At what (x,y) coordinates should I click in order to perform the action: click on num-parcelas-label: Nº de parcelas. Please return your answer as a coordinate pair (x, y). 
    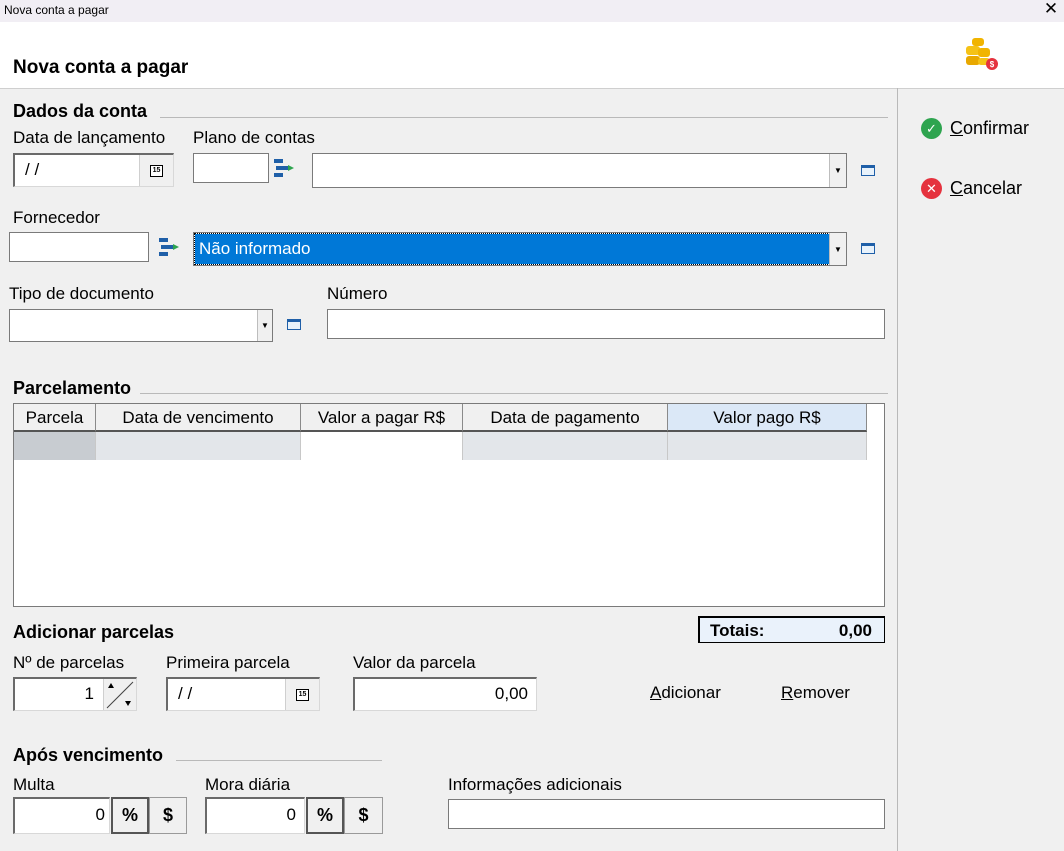
    Looking at the image, I should click on (69, 662).